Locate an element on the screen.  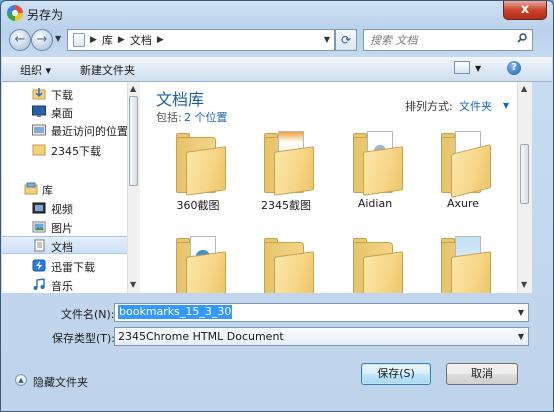
folder-item: 2345截图 is located at coordinates (286, 171).